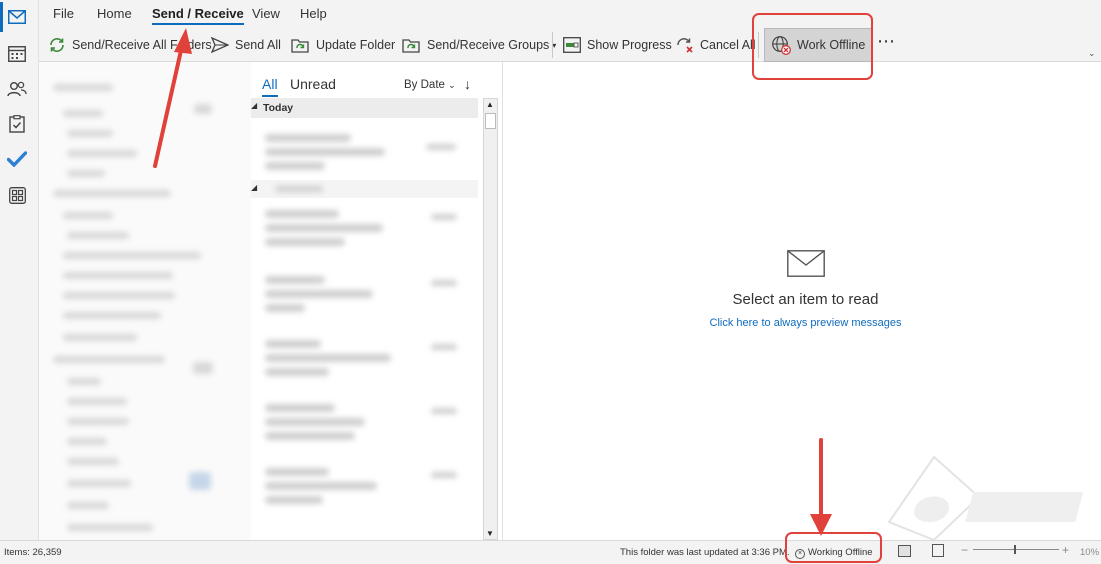  I want to click on zoom-thumb, so click(1015, 549).